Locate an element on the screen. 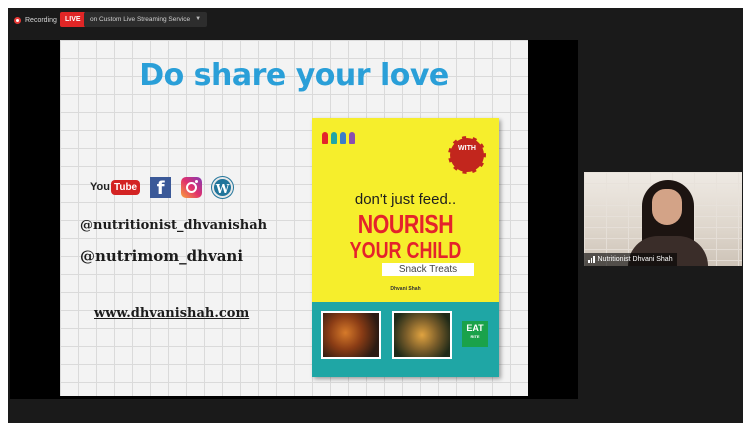 This screenshot has height=423, width=743. social-icons: You Tube f W is located at coordinates (162, 187).